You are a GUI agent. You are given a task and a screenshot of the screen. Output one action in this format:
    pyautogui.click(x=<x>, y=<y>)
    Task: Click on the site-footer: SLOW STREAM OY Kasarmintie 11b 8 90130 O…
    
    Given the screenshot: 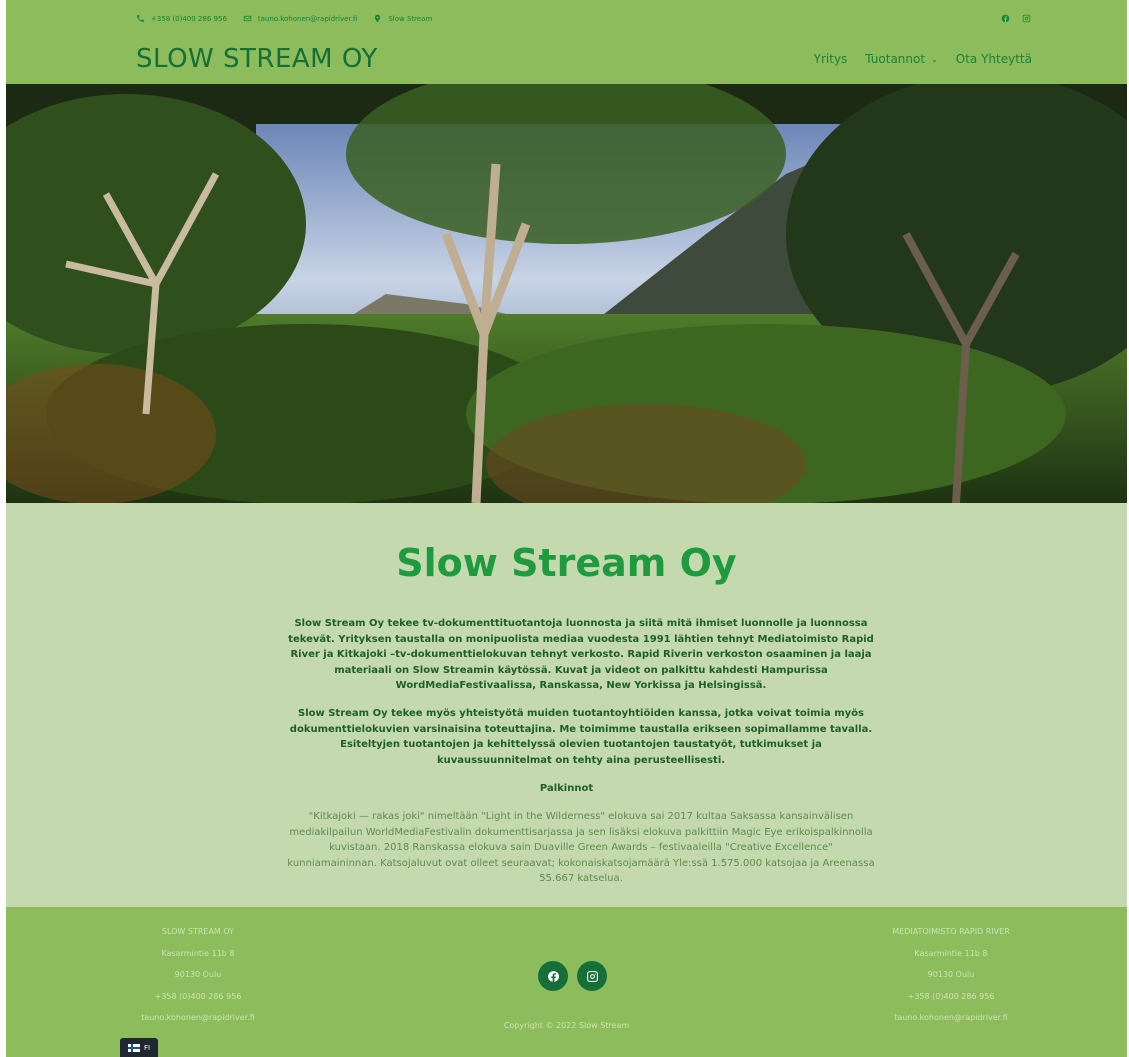 What is the action you would take?
    pyautogui.click(x=566, y=982)
    